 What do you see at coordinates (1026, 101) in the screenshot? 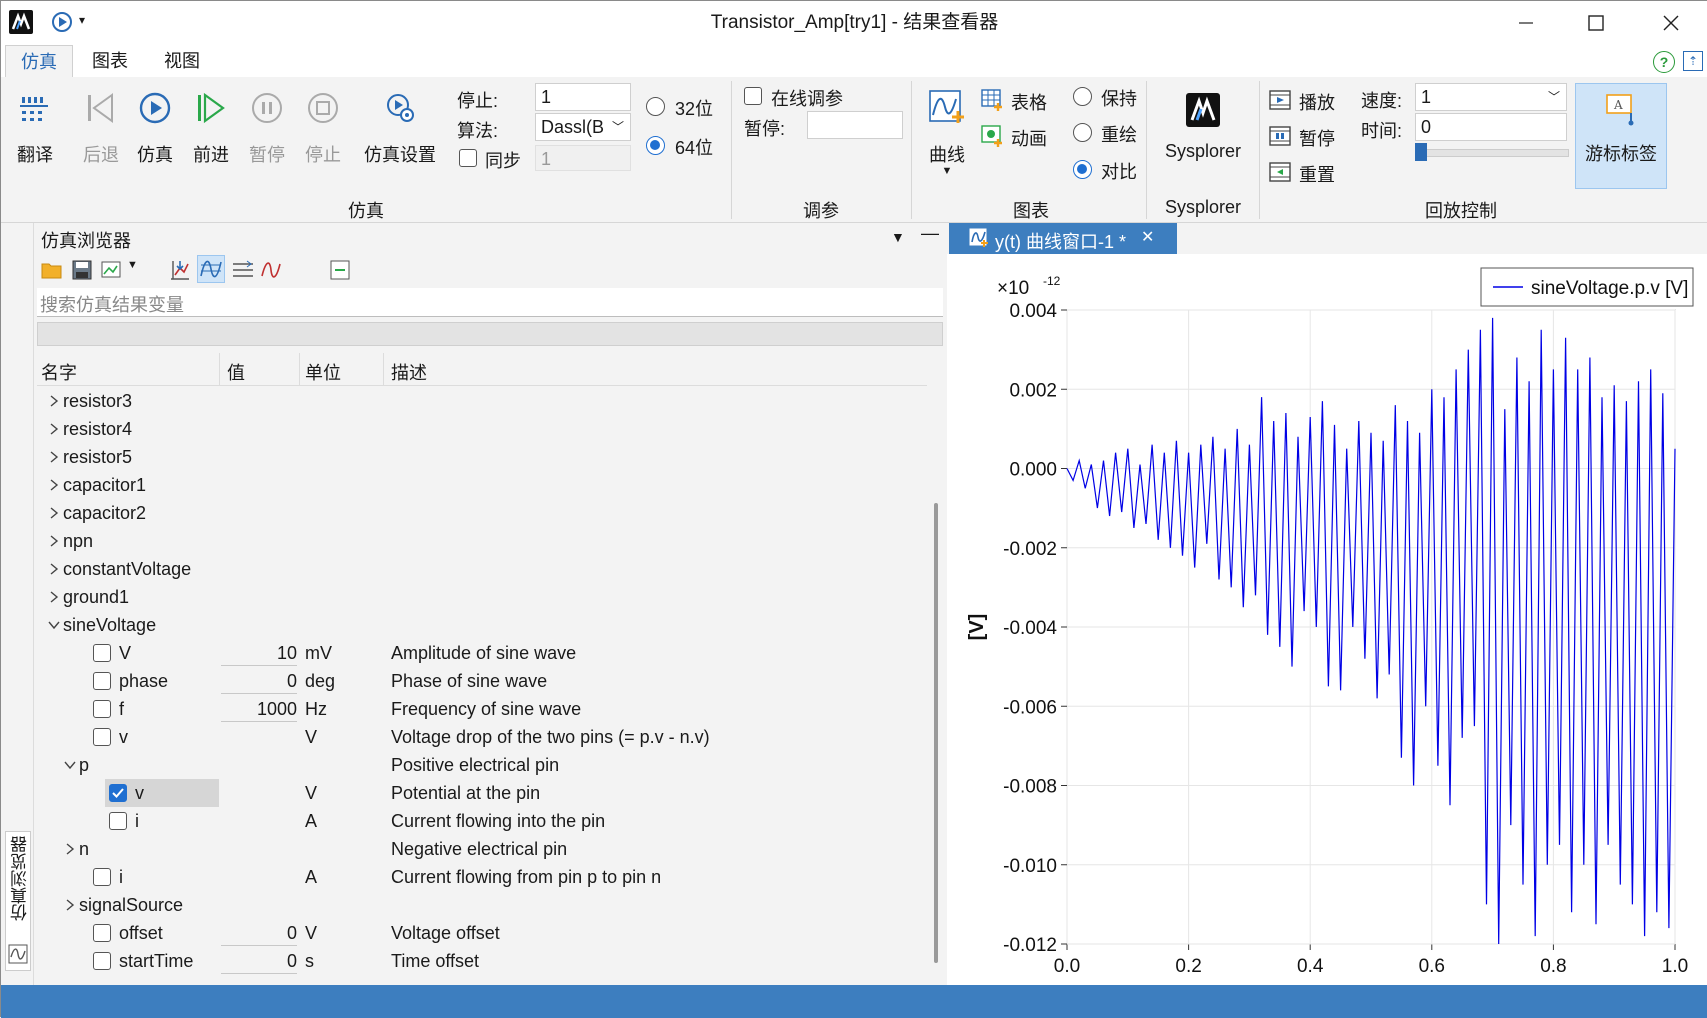
I see `table-button: 表格` at bounding box center [1026, 101].